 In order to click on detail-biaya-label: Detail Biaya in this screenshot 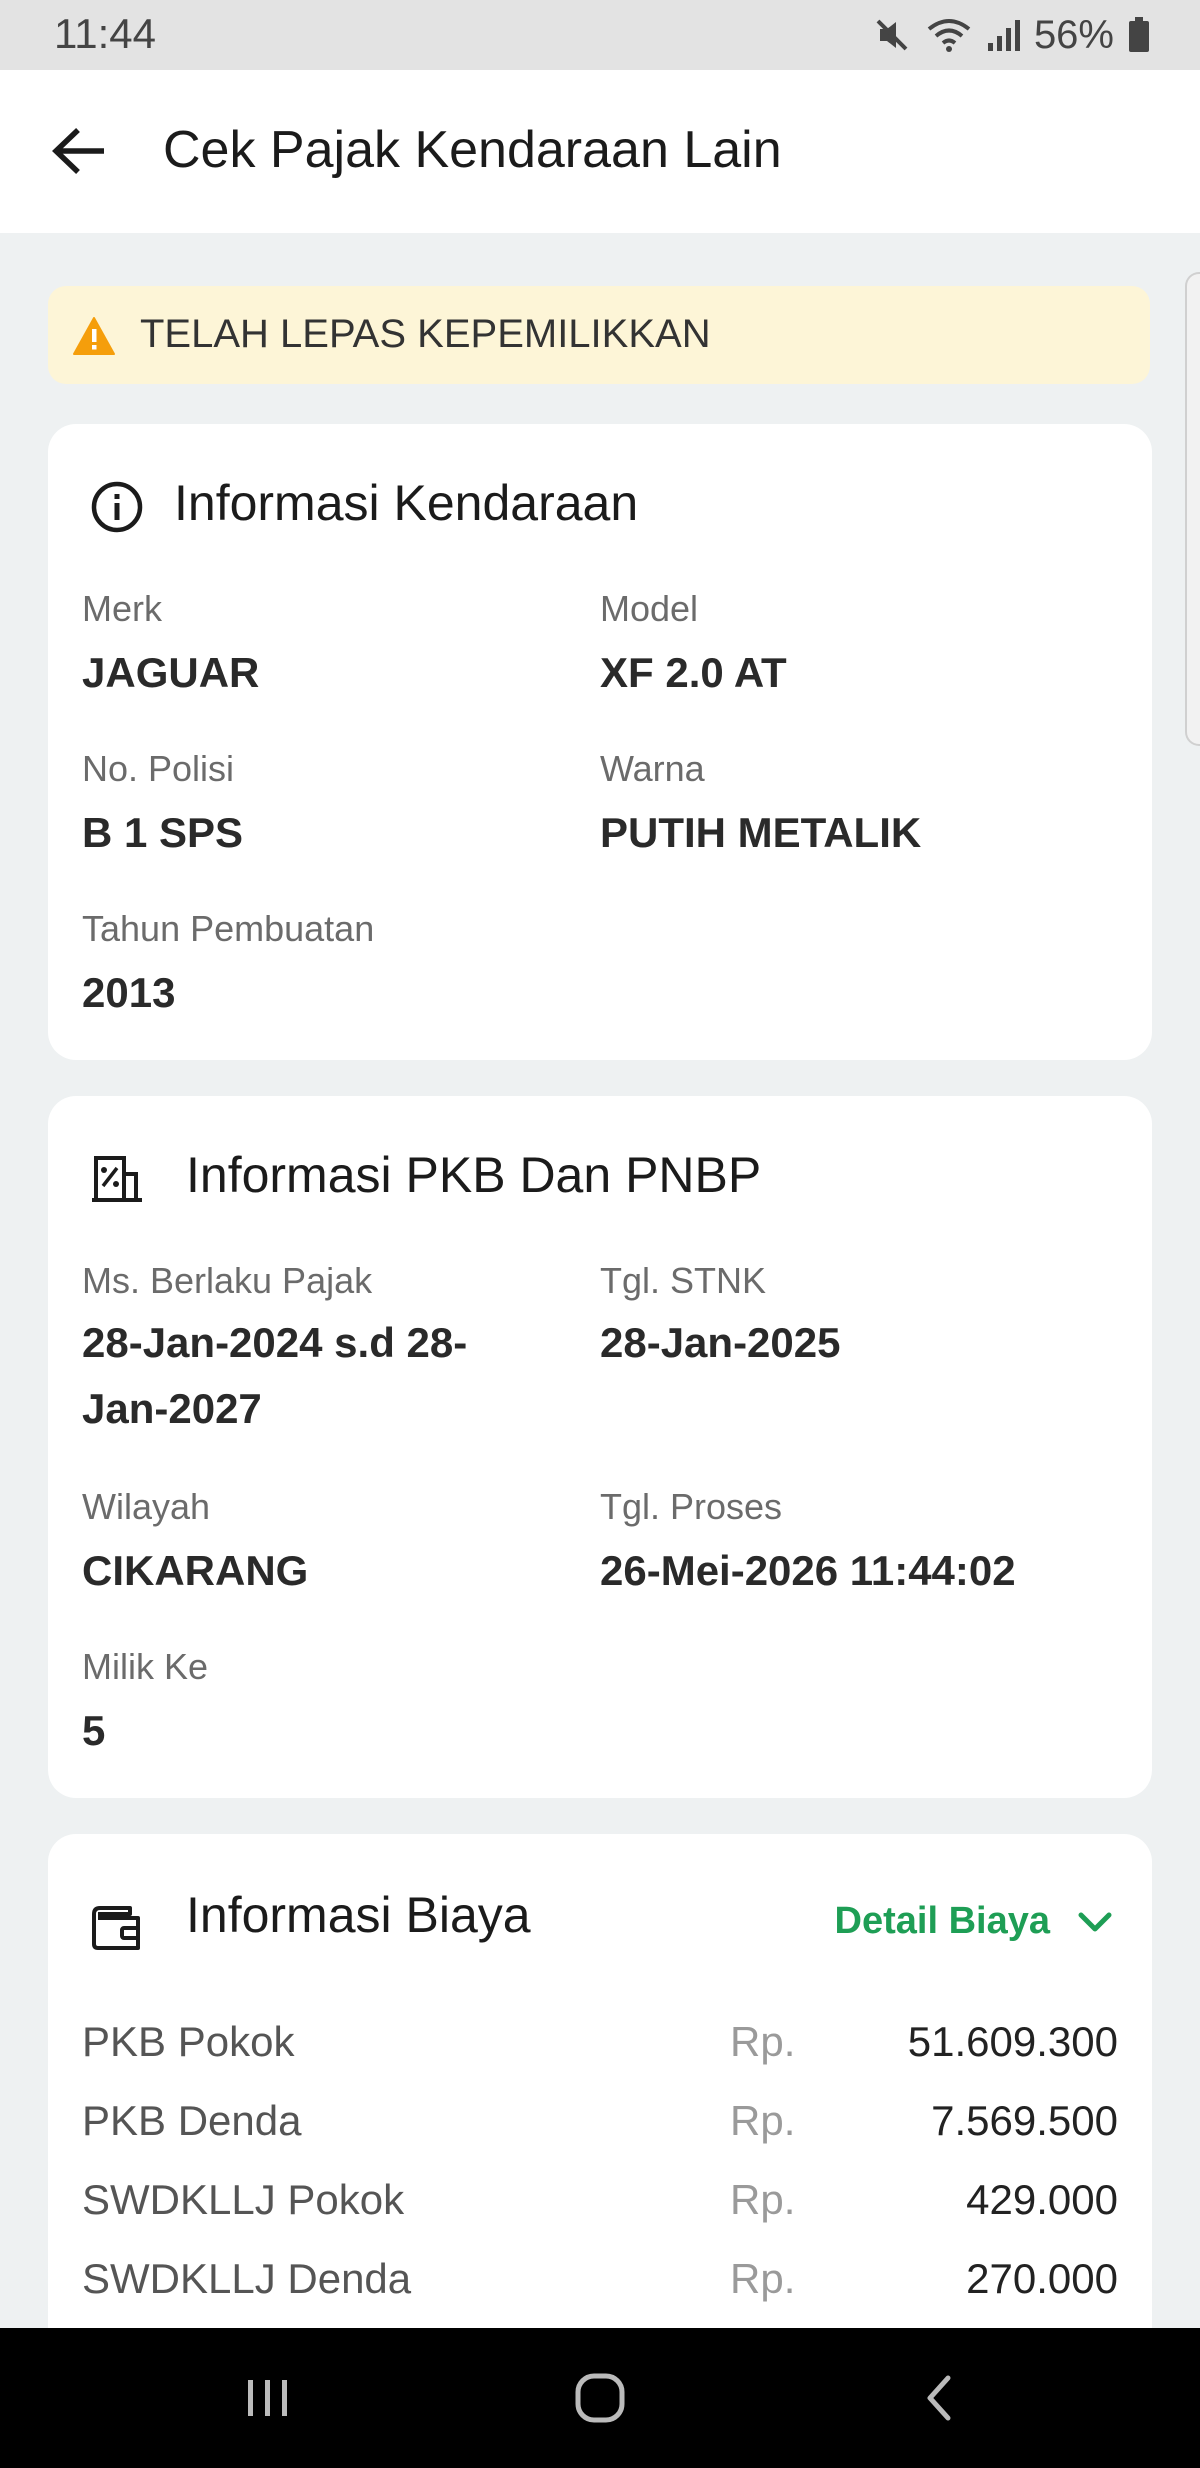, I will do `click(942, 1921)`.